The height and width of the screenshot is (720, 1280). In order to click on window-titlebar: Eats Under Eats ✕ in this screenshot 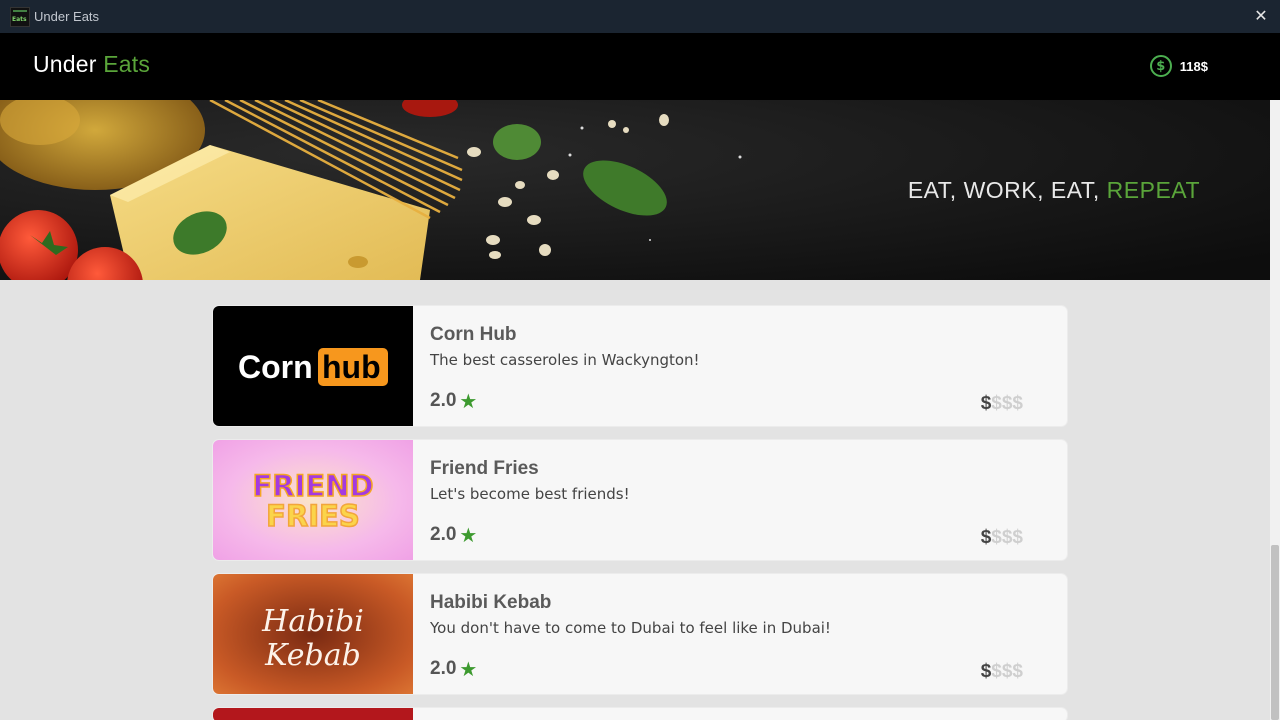, I will do `click(640, 16)`.